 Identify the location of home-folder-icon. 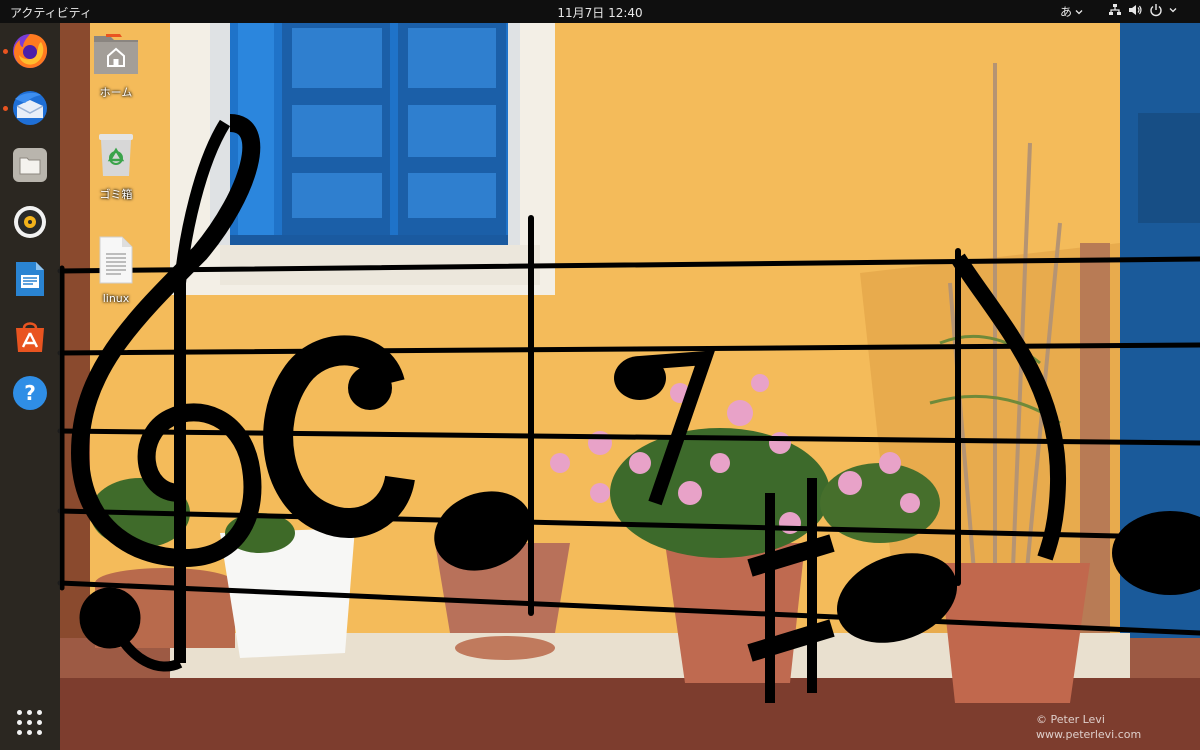
(116, 54).